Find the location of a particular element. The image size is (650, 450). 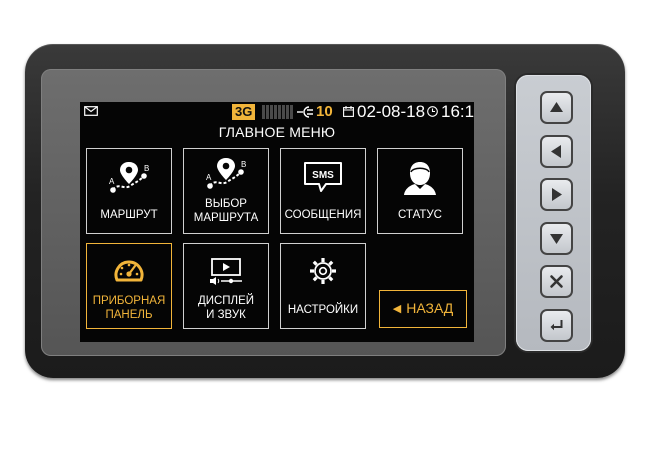

enter-button is located at coordinates (556, 325).